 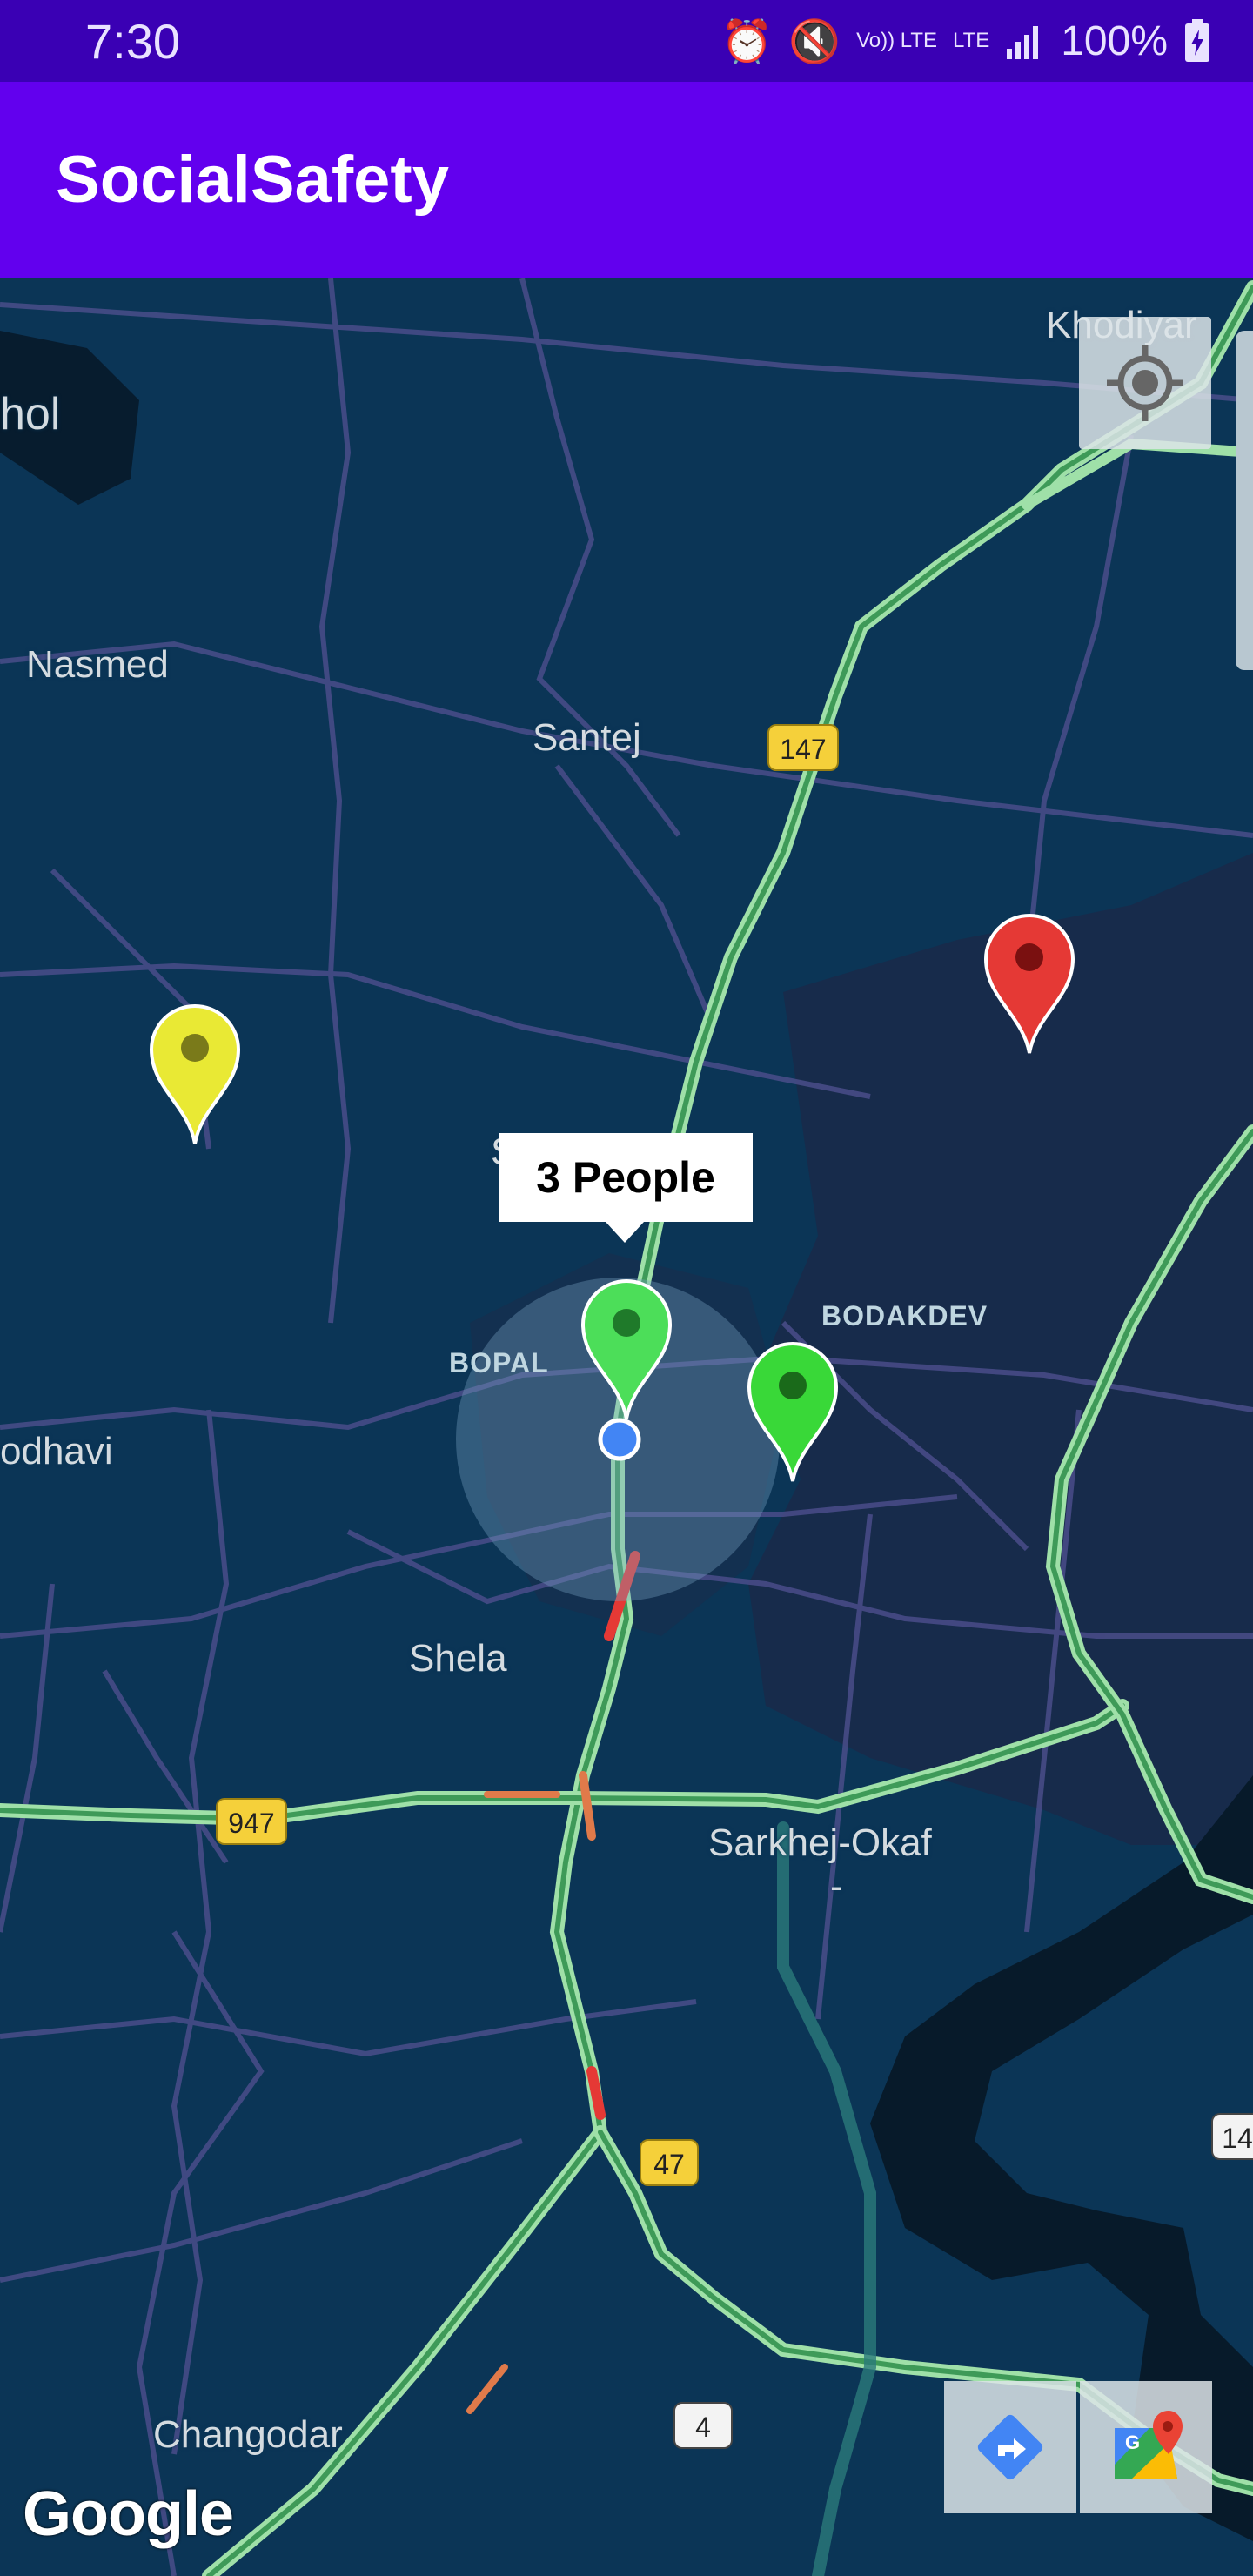 I want to click on marker-pin-red, so click(x=1029, y=984).